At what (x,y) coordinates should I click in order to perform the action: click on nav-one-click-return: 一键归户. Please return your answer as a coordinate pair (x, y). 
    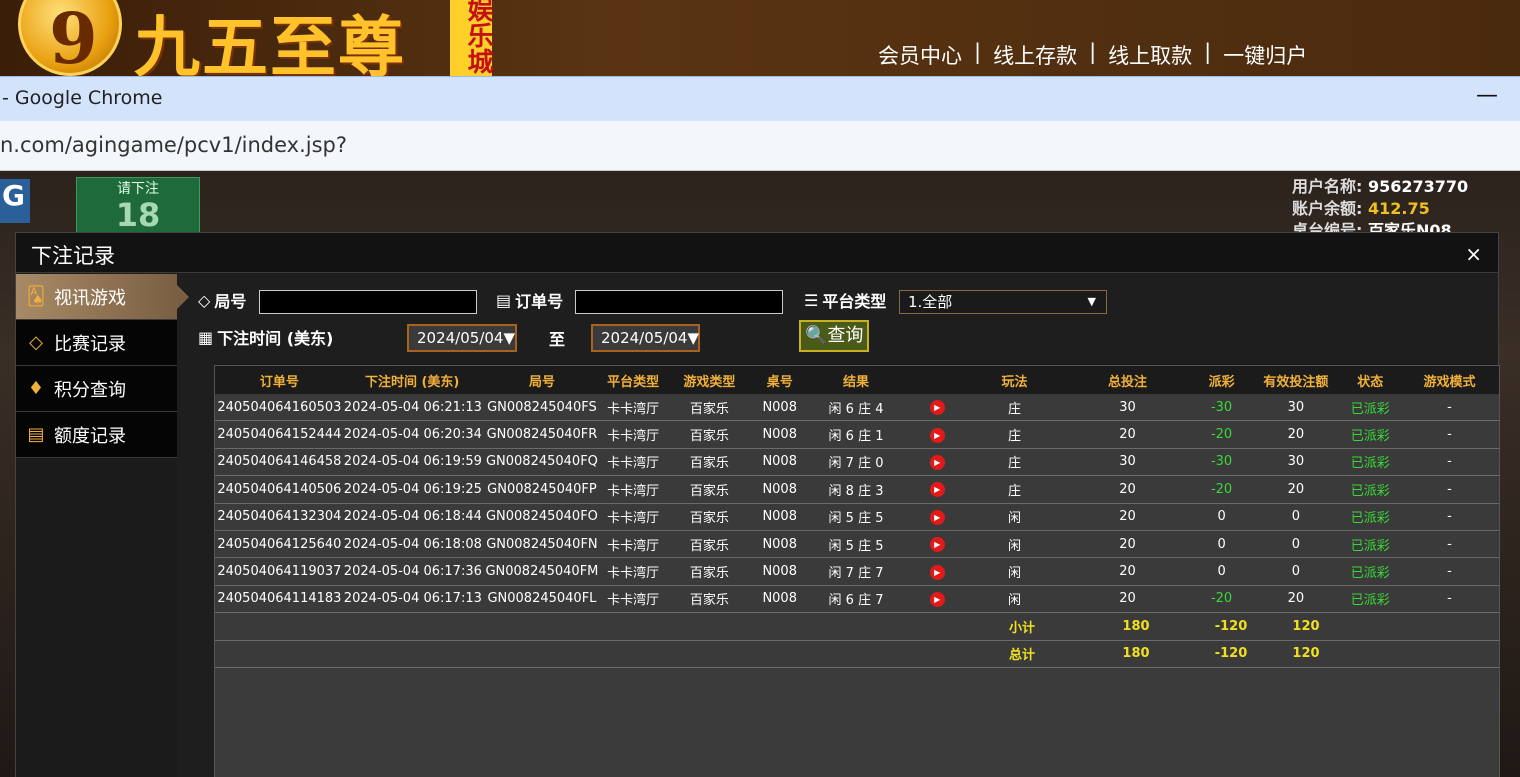
    Looking at the image, I should click on (1265, 55).